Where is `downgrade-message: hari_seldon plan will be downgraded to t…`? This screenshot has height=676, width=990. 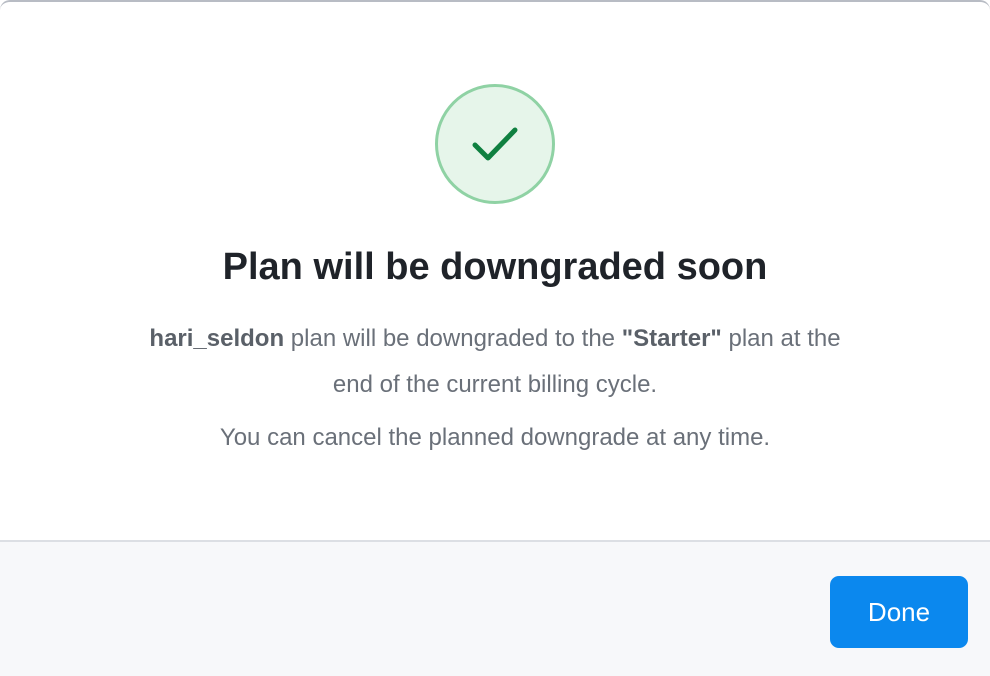 downgrade-message: hari_seldon plan will be downgraded to t… is located at coordinates (495, 362).